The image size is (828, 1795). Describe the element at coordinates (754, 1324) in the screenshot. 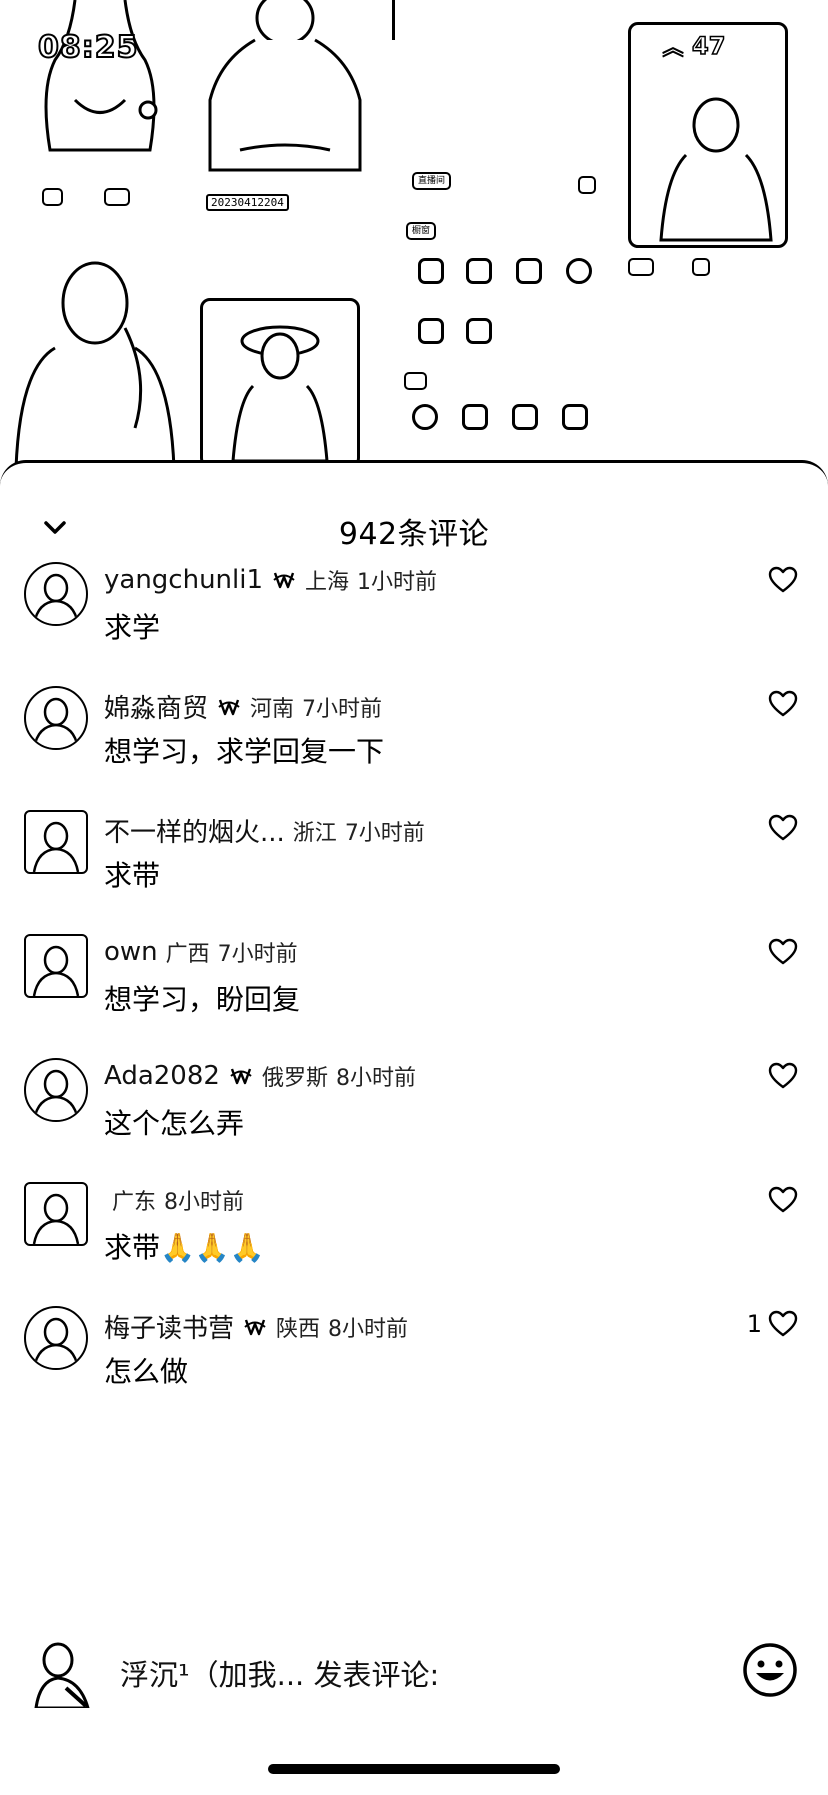

I see `like-count: 1` at that location.